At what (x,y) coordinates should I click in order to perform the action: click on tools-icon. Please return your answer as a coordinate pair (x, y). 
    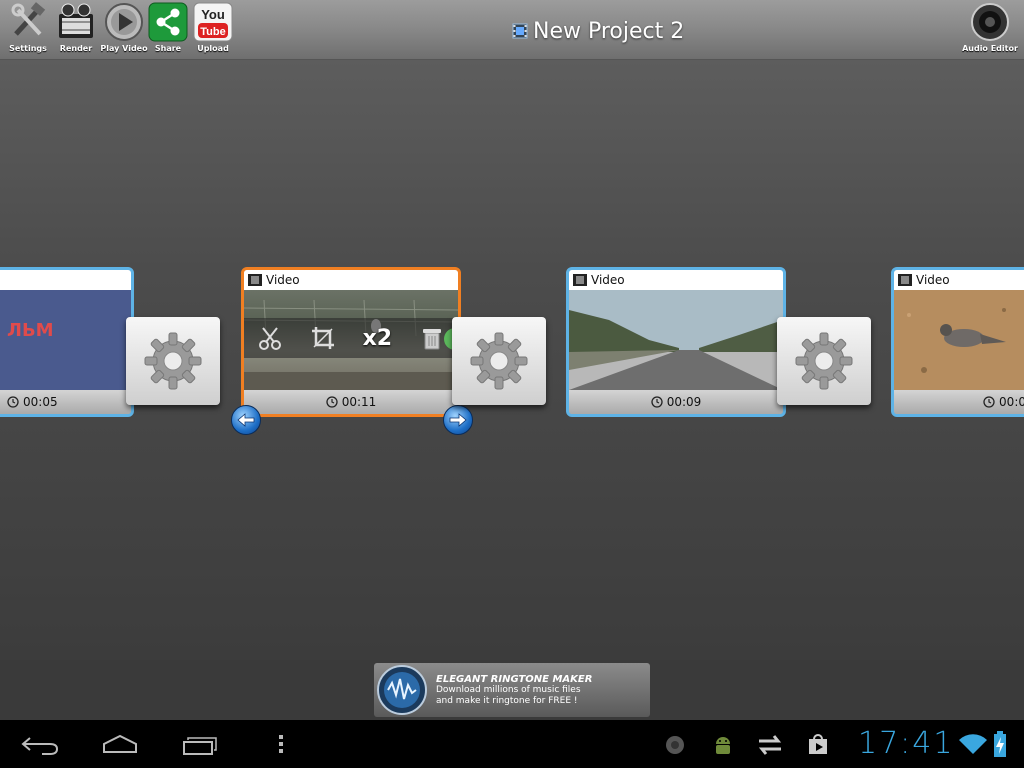
    Looking at the image, I should click on (28, 19).